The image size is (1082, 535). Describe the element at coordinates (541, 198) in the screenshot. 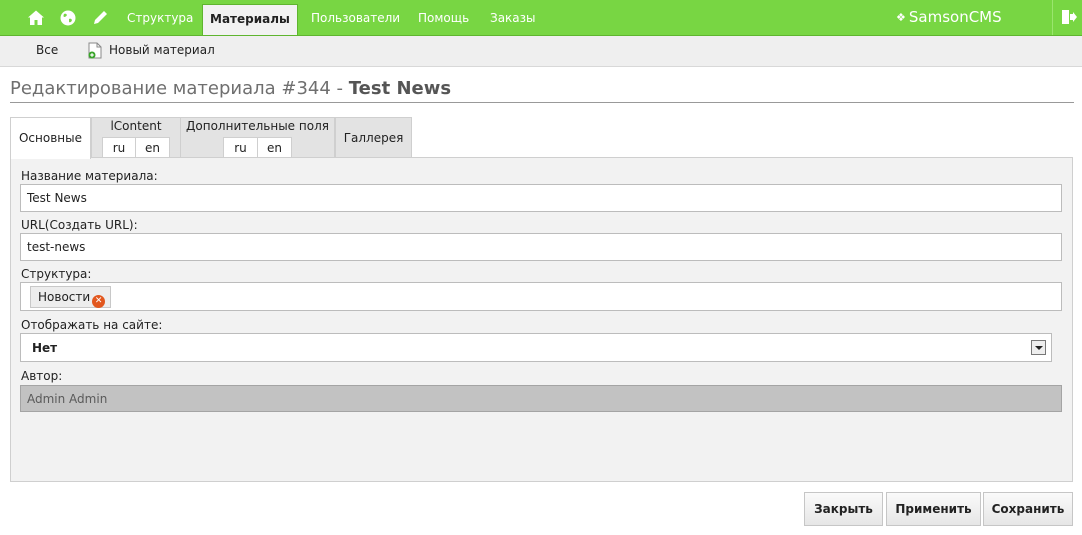

I see `material-name-field: Test News` at that location.